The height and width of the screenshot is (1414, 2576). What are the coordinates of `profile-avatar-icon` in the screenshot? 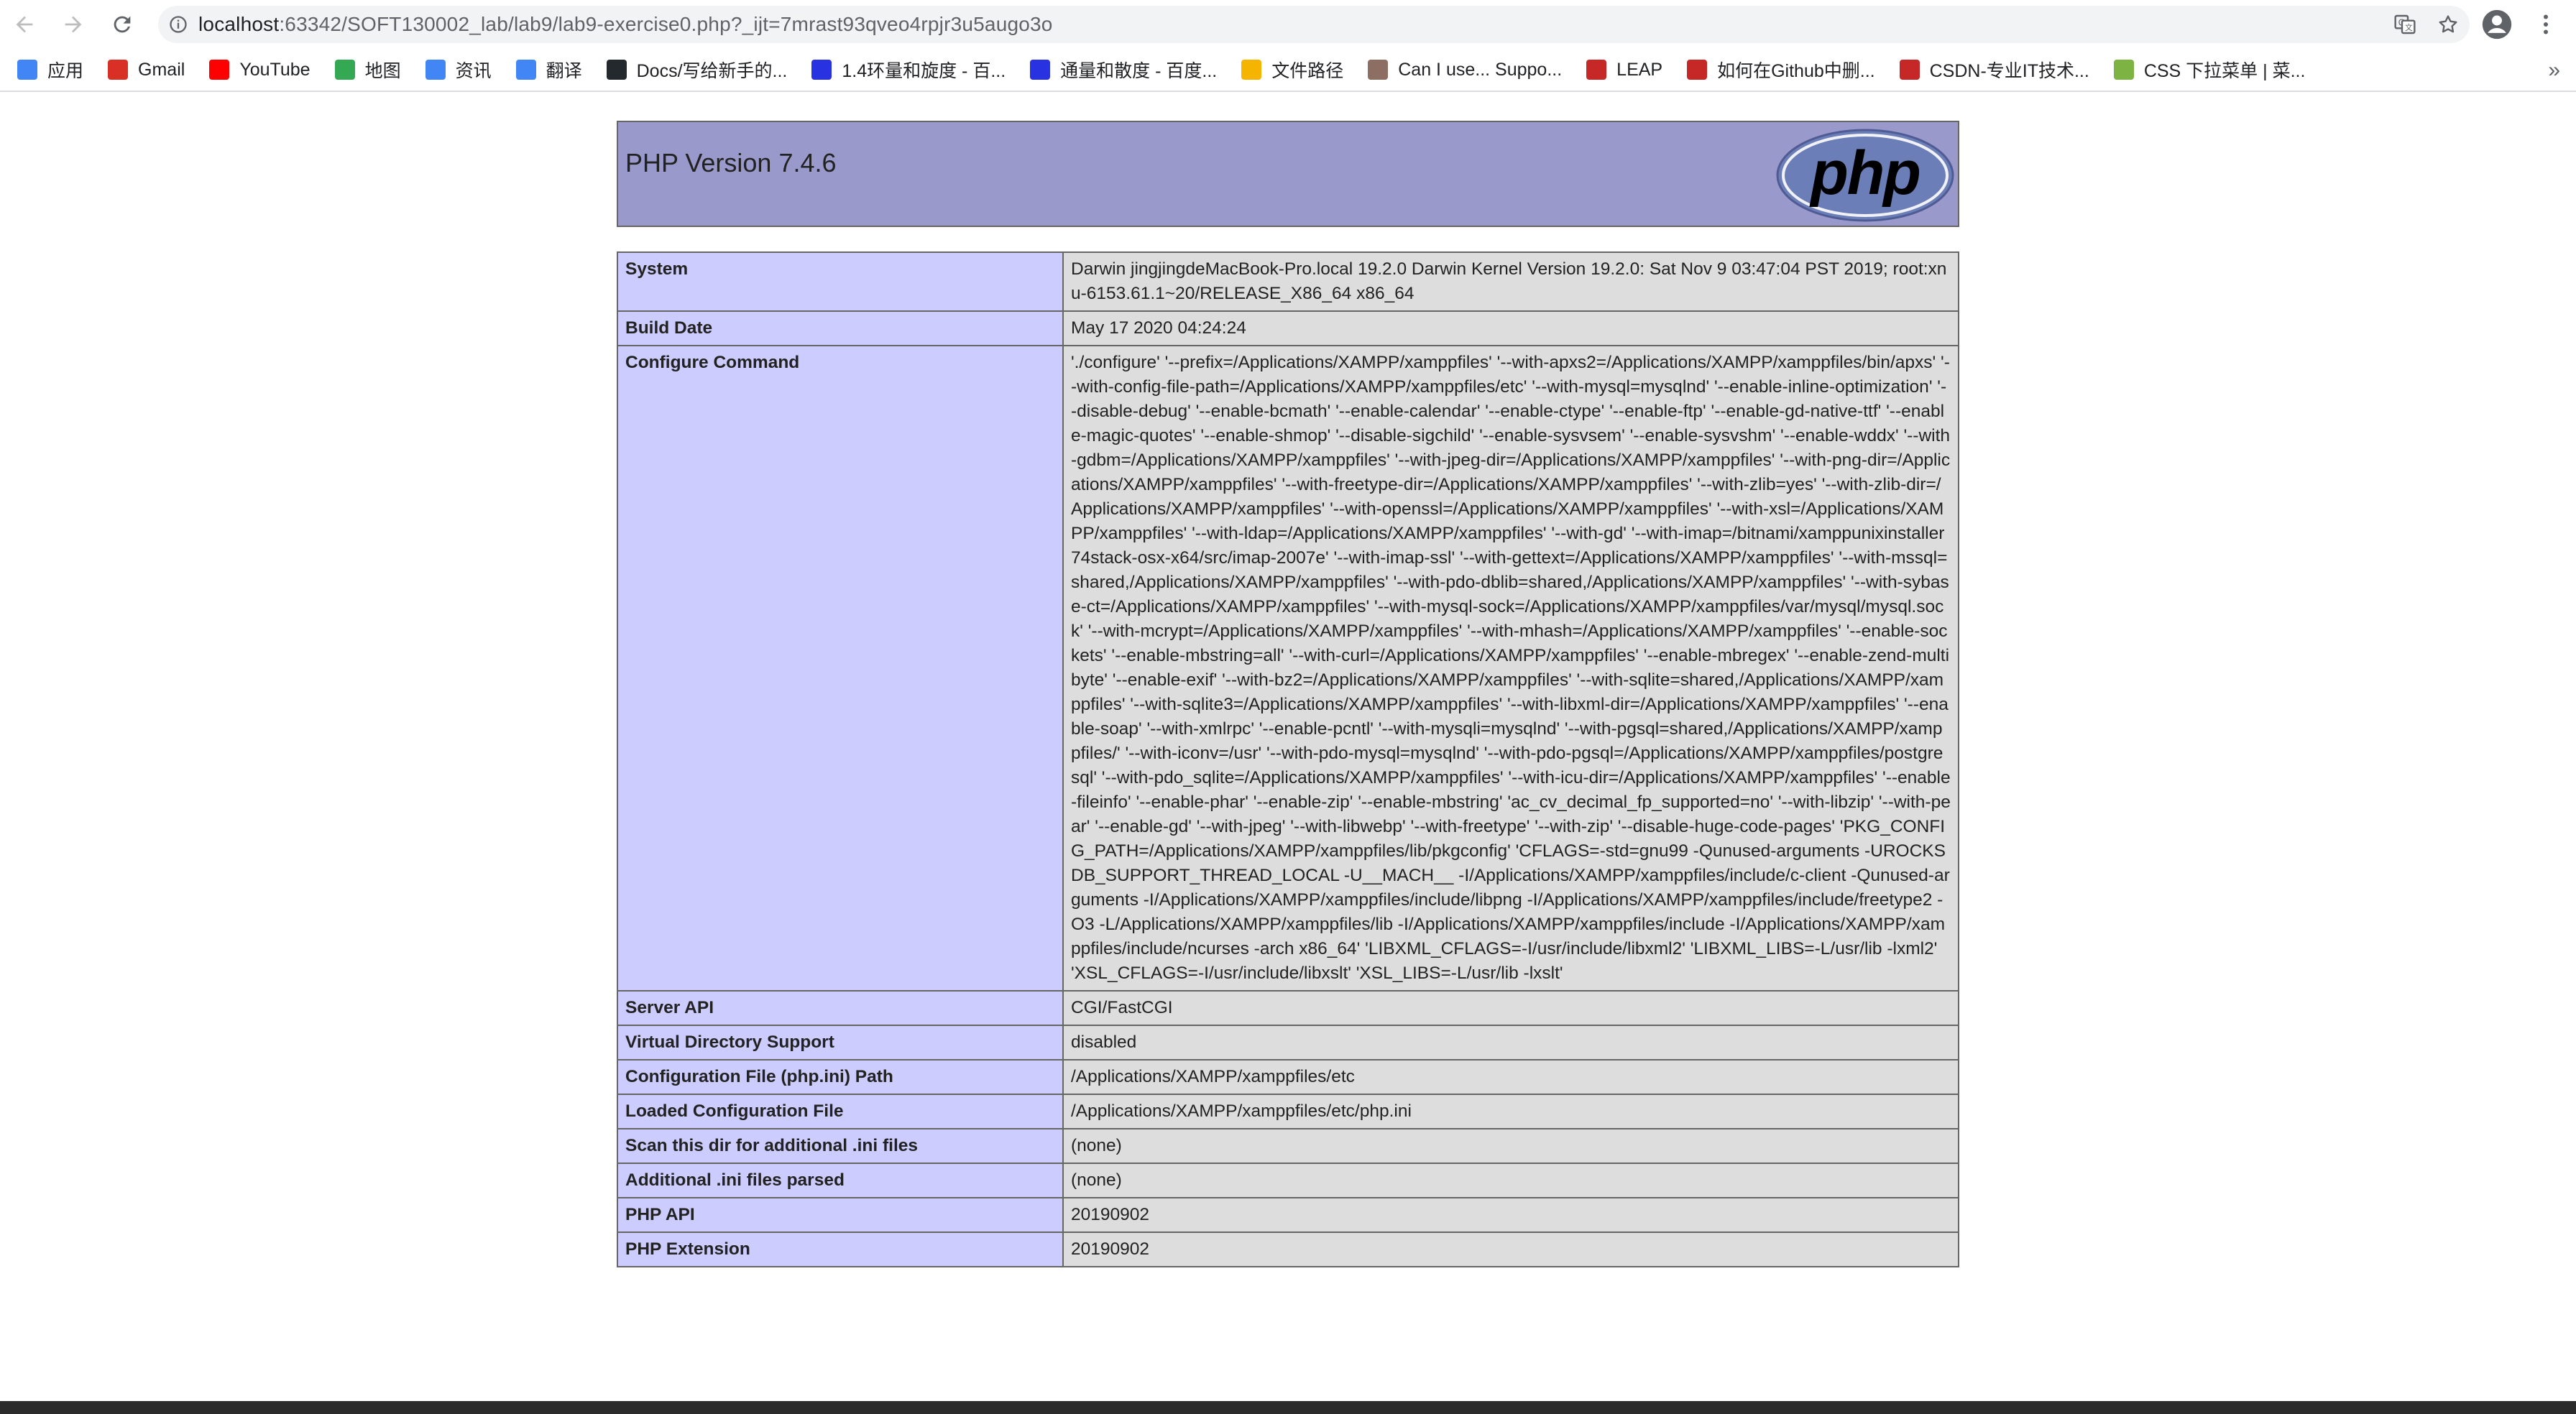 It's located at (2497, 25).